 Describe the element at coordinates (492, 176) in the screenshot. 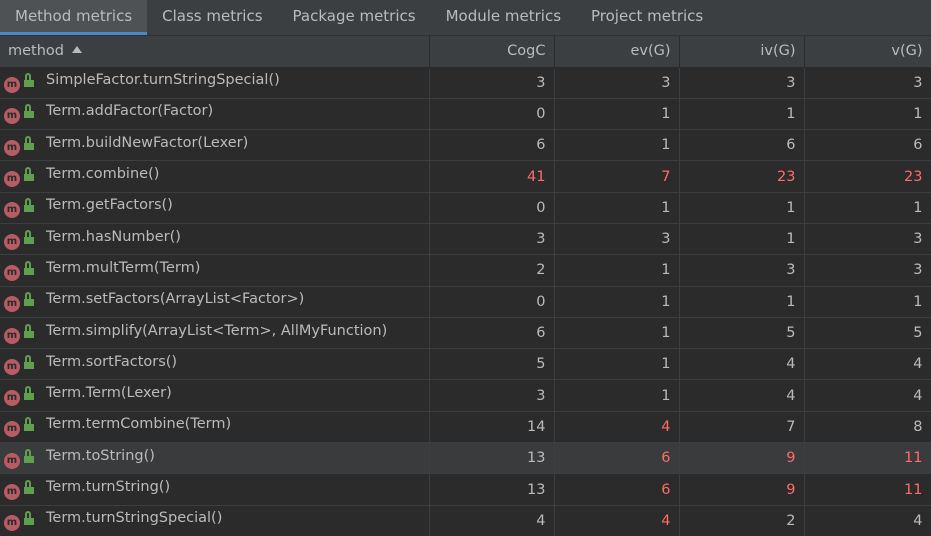

I see `metric-cogc-cell: 41` at that location.